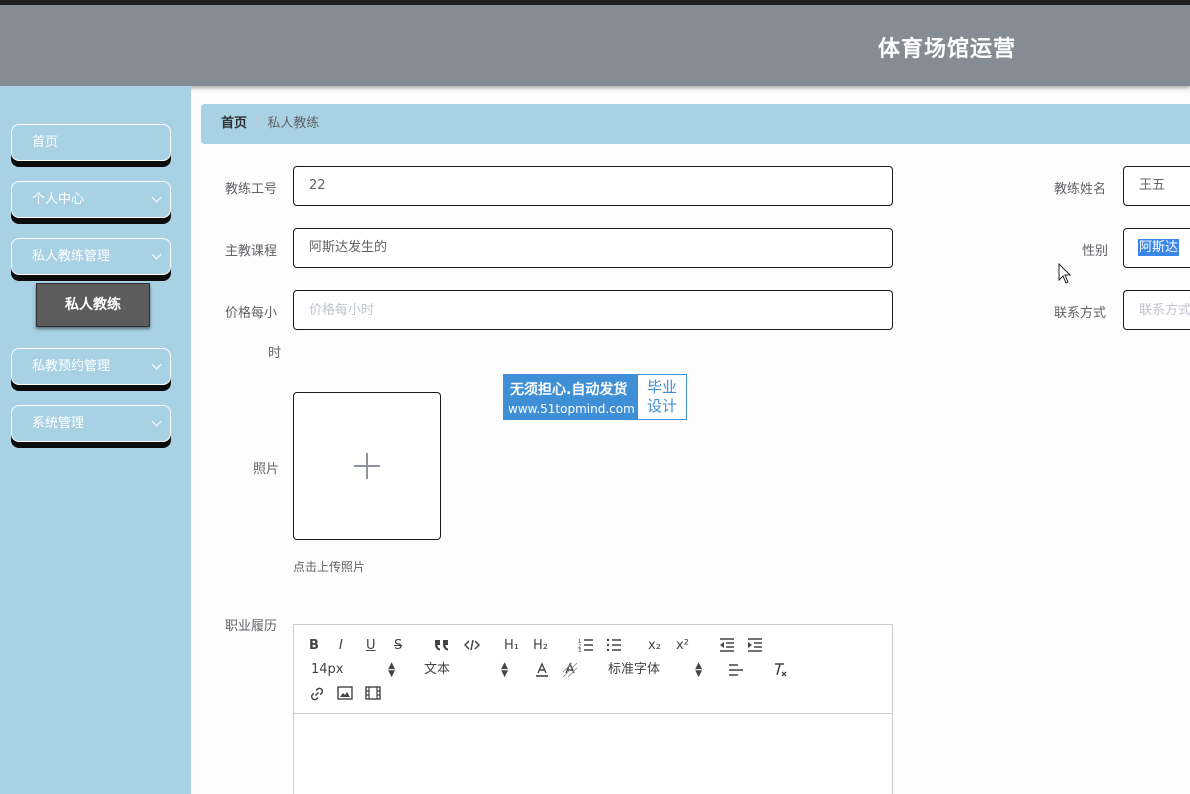 The height and width of the screenshot is (794, 1190). I want to click on gender-input: 阿斯达, so click(1156, 248).